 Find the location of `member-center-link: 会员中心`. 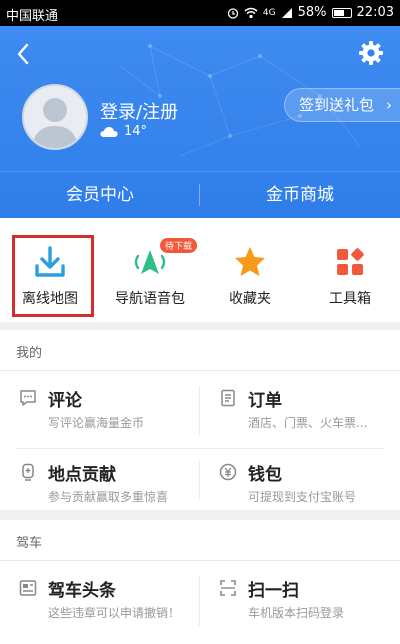

member-center-link: 会员中心 is located at coordinates (100, 195).